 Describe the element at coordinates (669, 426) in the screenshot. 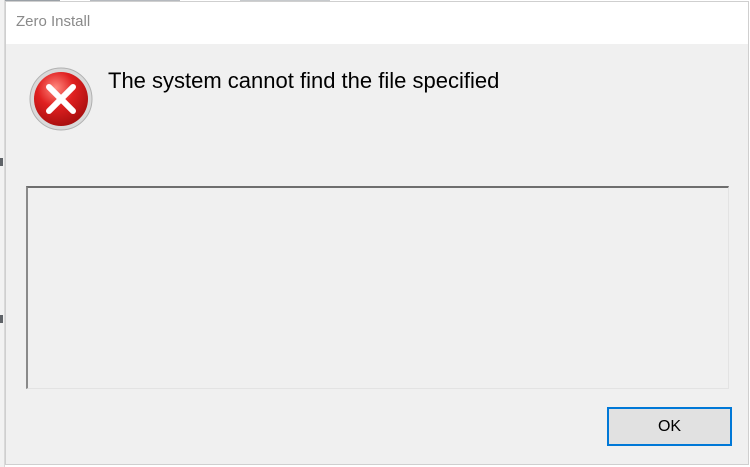

I see `ok-button: OK` at that location.